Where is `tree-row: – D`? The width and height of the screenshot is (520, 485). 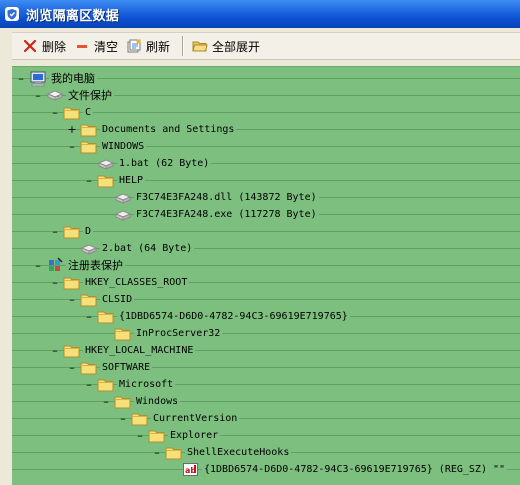 tree-row: – D is located at coordinates (266, 231).